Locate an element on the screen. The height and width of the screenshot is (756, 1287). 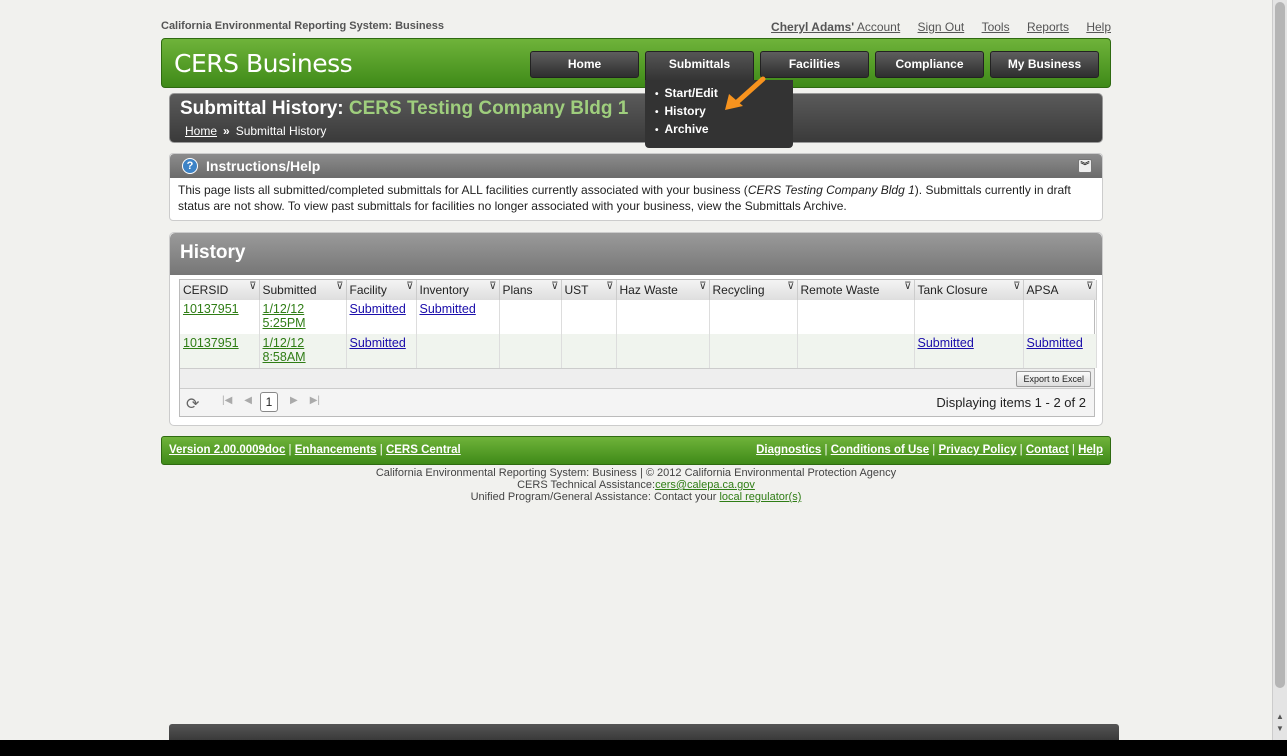
grid-toolbar: Export to Excel is located at coordinates (637, 378).